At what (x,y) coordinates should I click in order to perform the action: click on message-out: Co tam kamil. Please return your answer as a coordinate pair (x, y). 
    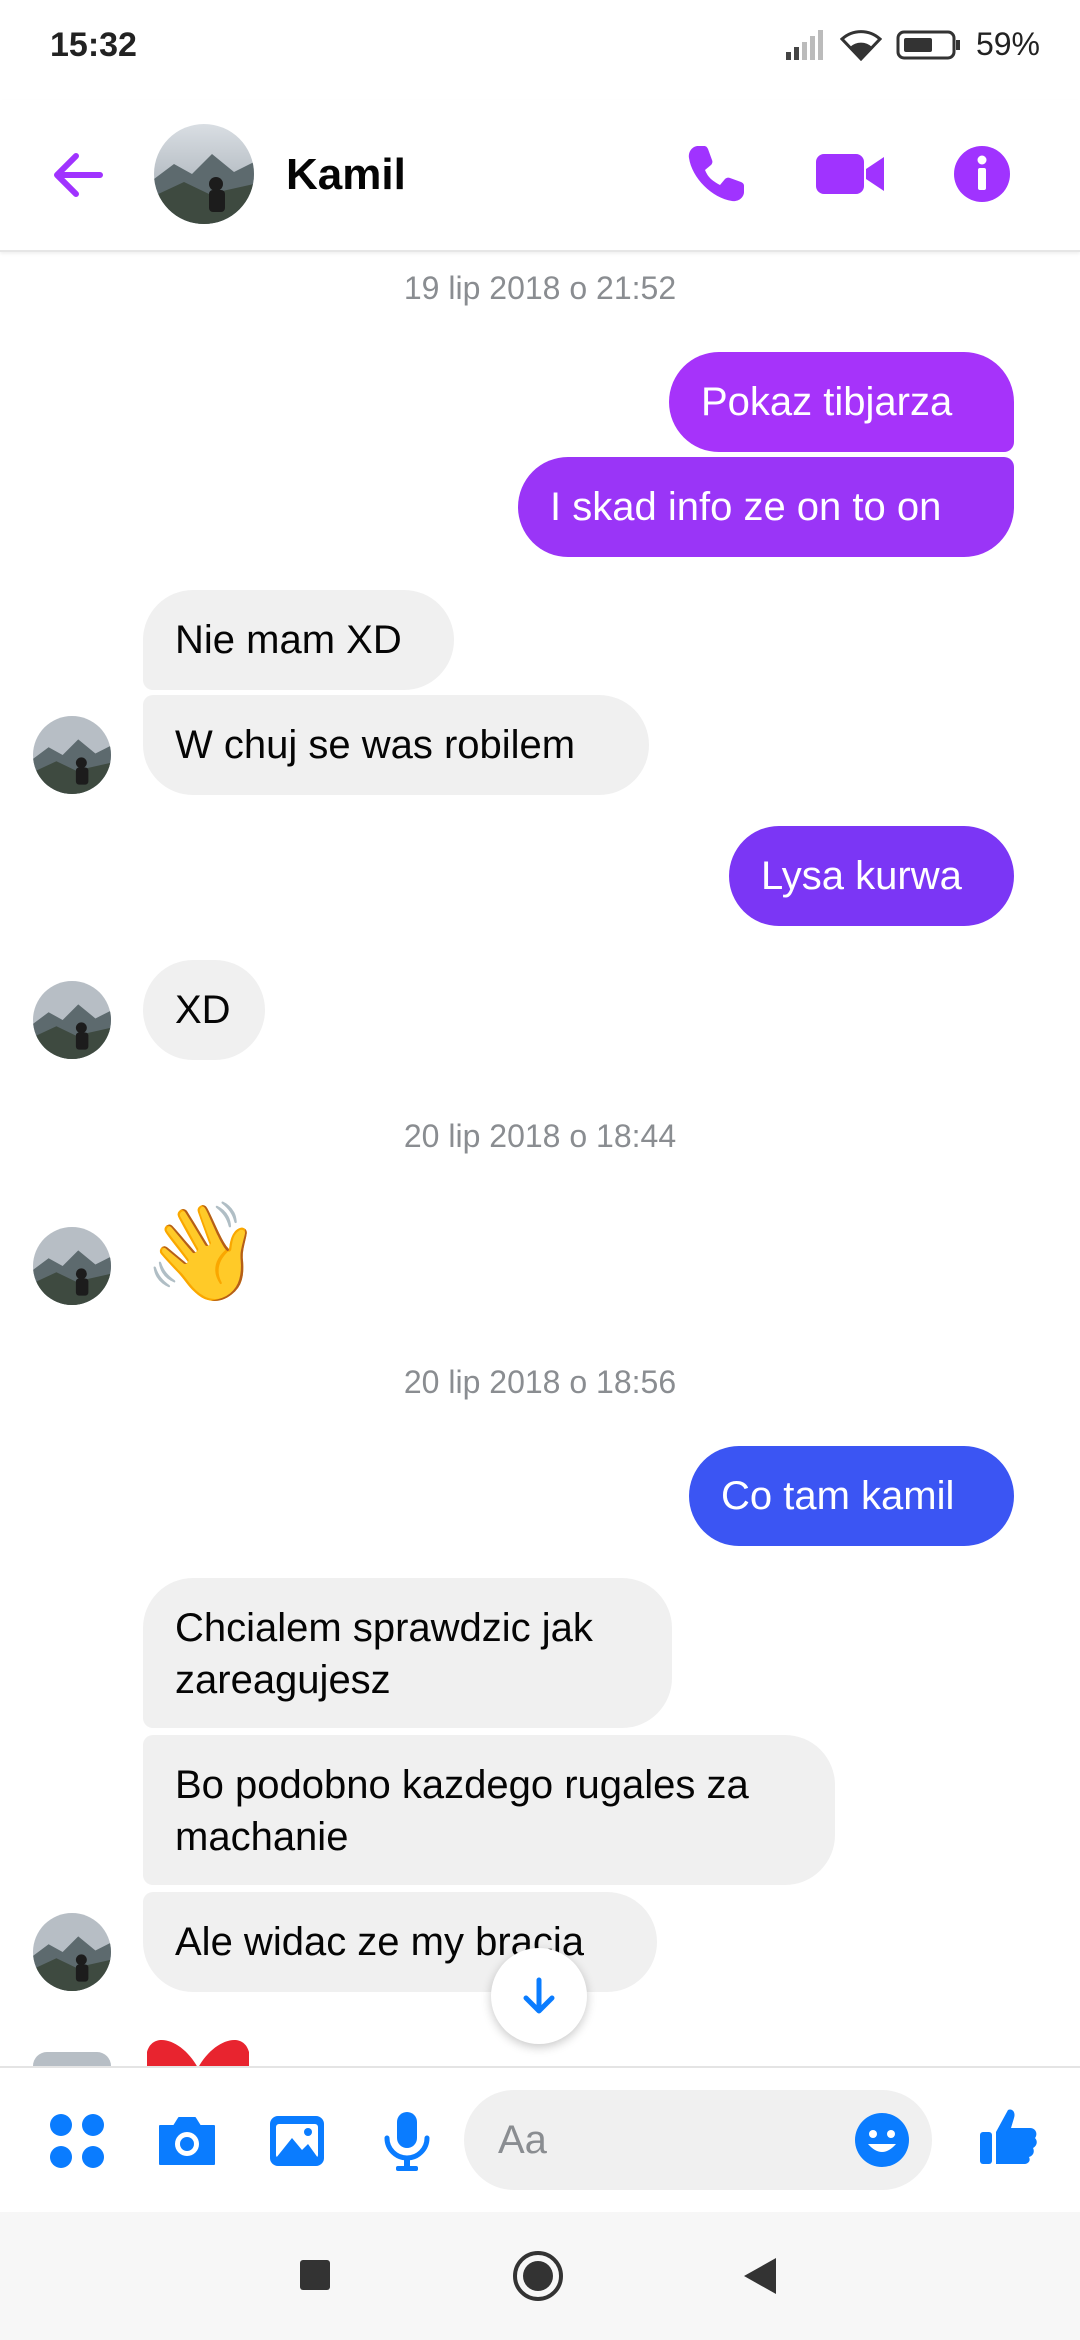
    Looking at the image, I should click on (851, 1496).